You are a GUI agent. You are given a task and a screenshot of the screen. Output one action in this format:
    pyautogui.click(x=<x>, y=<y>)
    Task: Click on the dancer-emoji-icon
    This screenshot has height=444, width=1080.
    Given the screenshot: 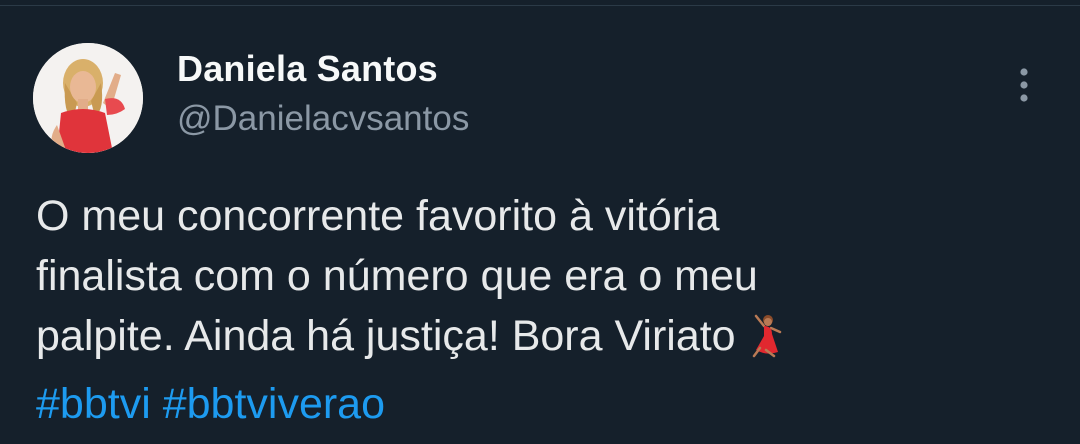 What is the action you would take?
    pyautogui.click(x=767, y=343)
    